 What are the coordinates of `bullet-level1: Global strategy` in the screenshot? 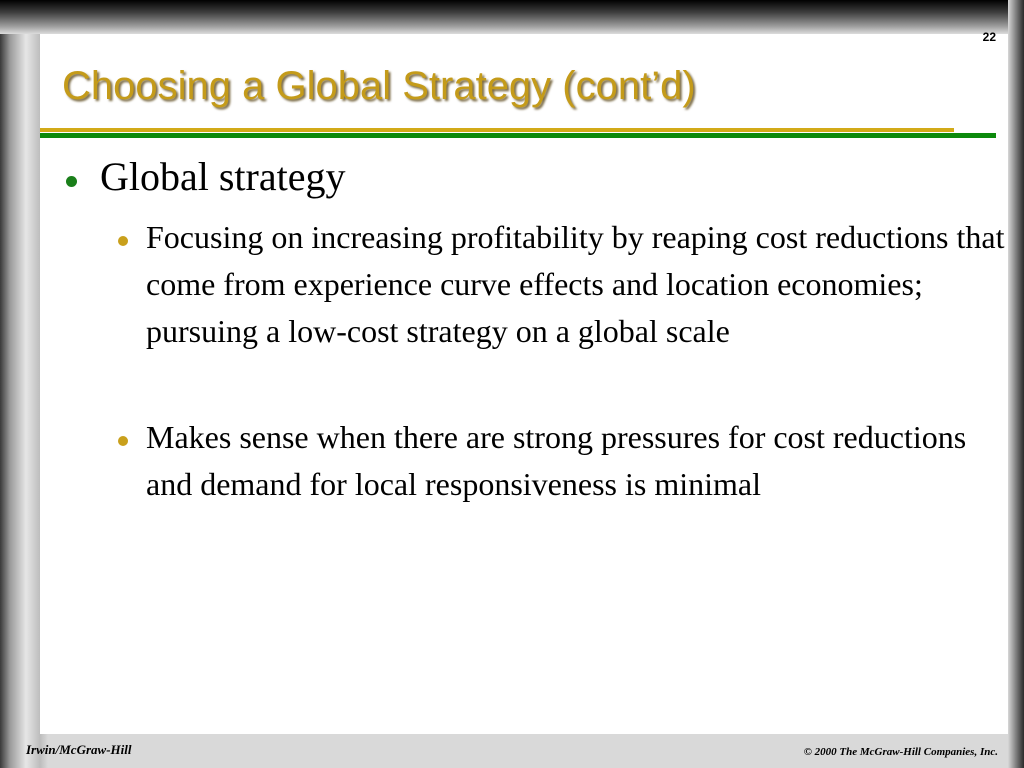 It's located at (223, 176).